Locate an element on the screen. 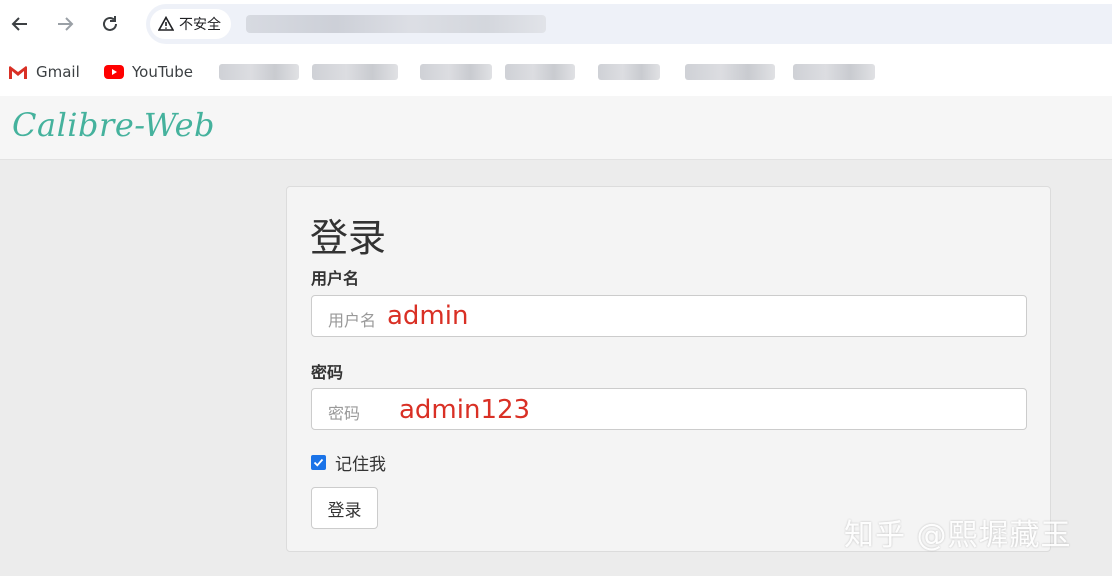  username-input: 用户名 admin is located at coordinates (669, 316).